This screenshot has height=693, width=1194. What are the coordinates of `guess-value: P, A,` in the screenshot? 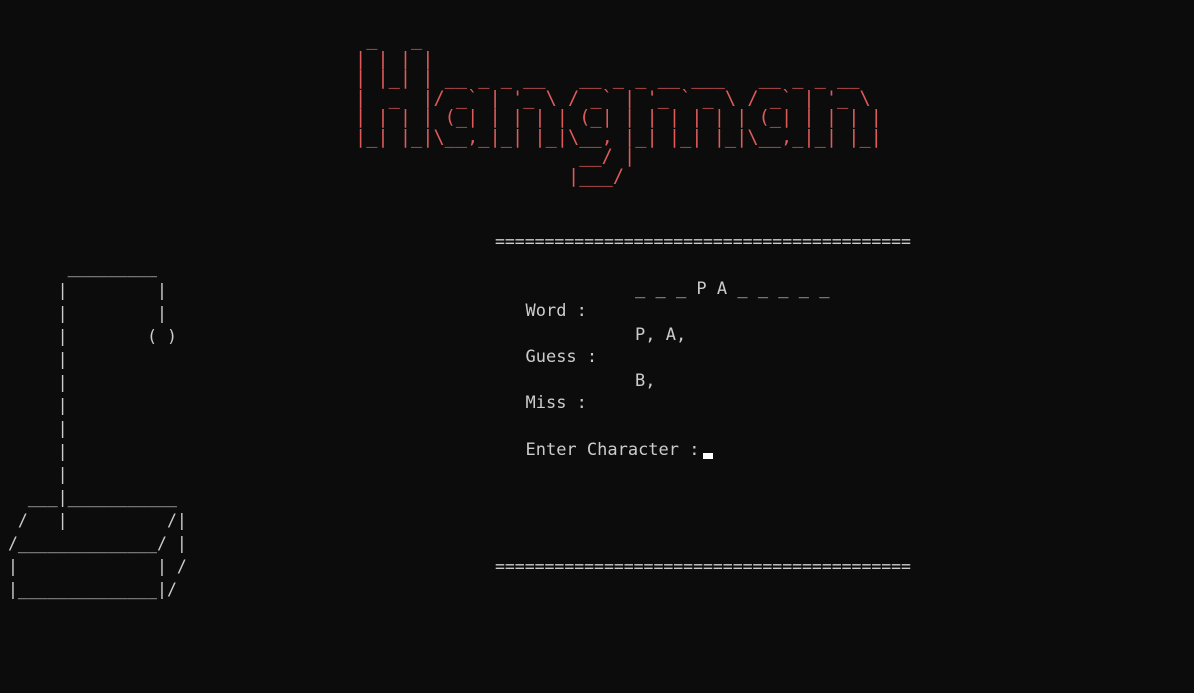 It's located at (661, 335).